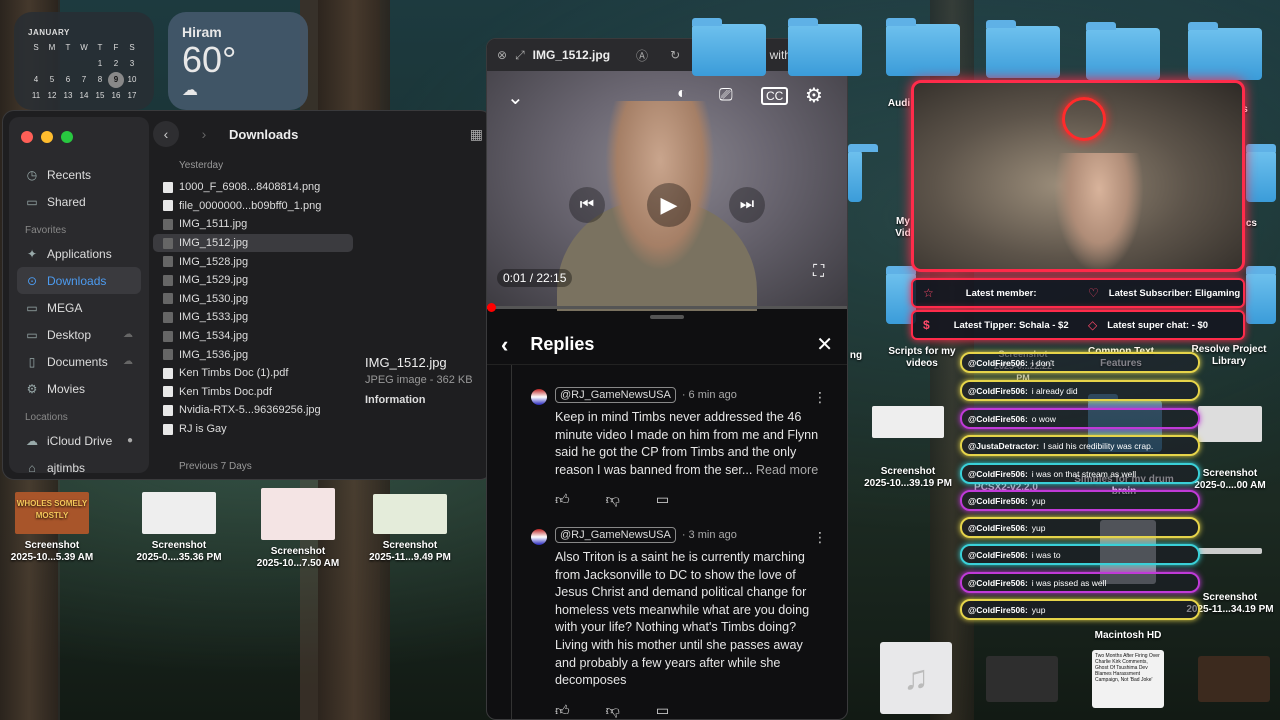 The image size is (1280, 720). Describe the element at coordinates (476, 134) in the screenshot. I see `grid-view-icon: ▦` at that location.